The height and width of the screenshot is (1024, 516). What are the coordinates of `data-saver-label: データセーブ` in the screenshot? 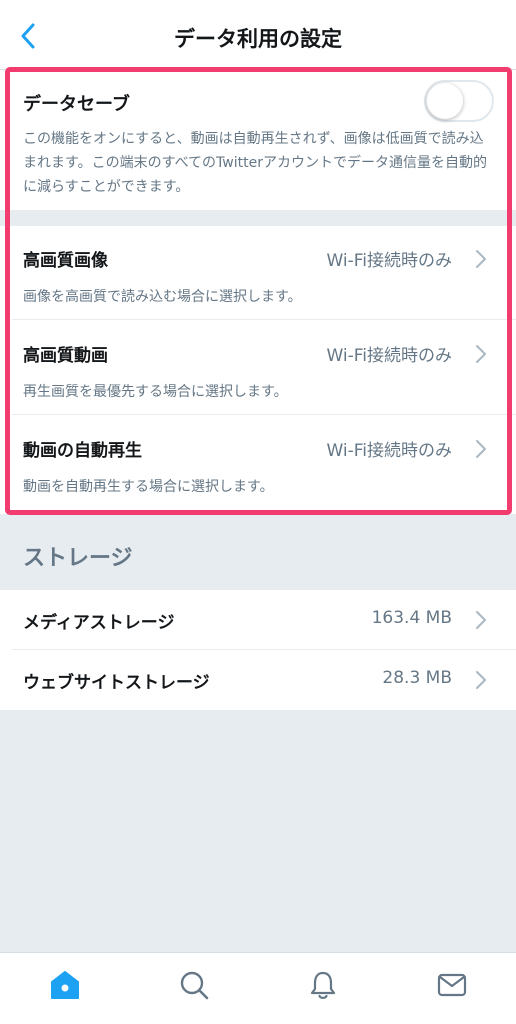 It's located at (76, 104).